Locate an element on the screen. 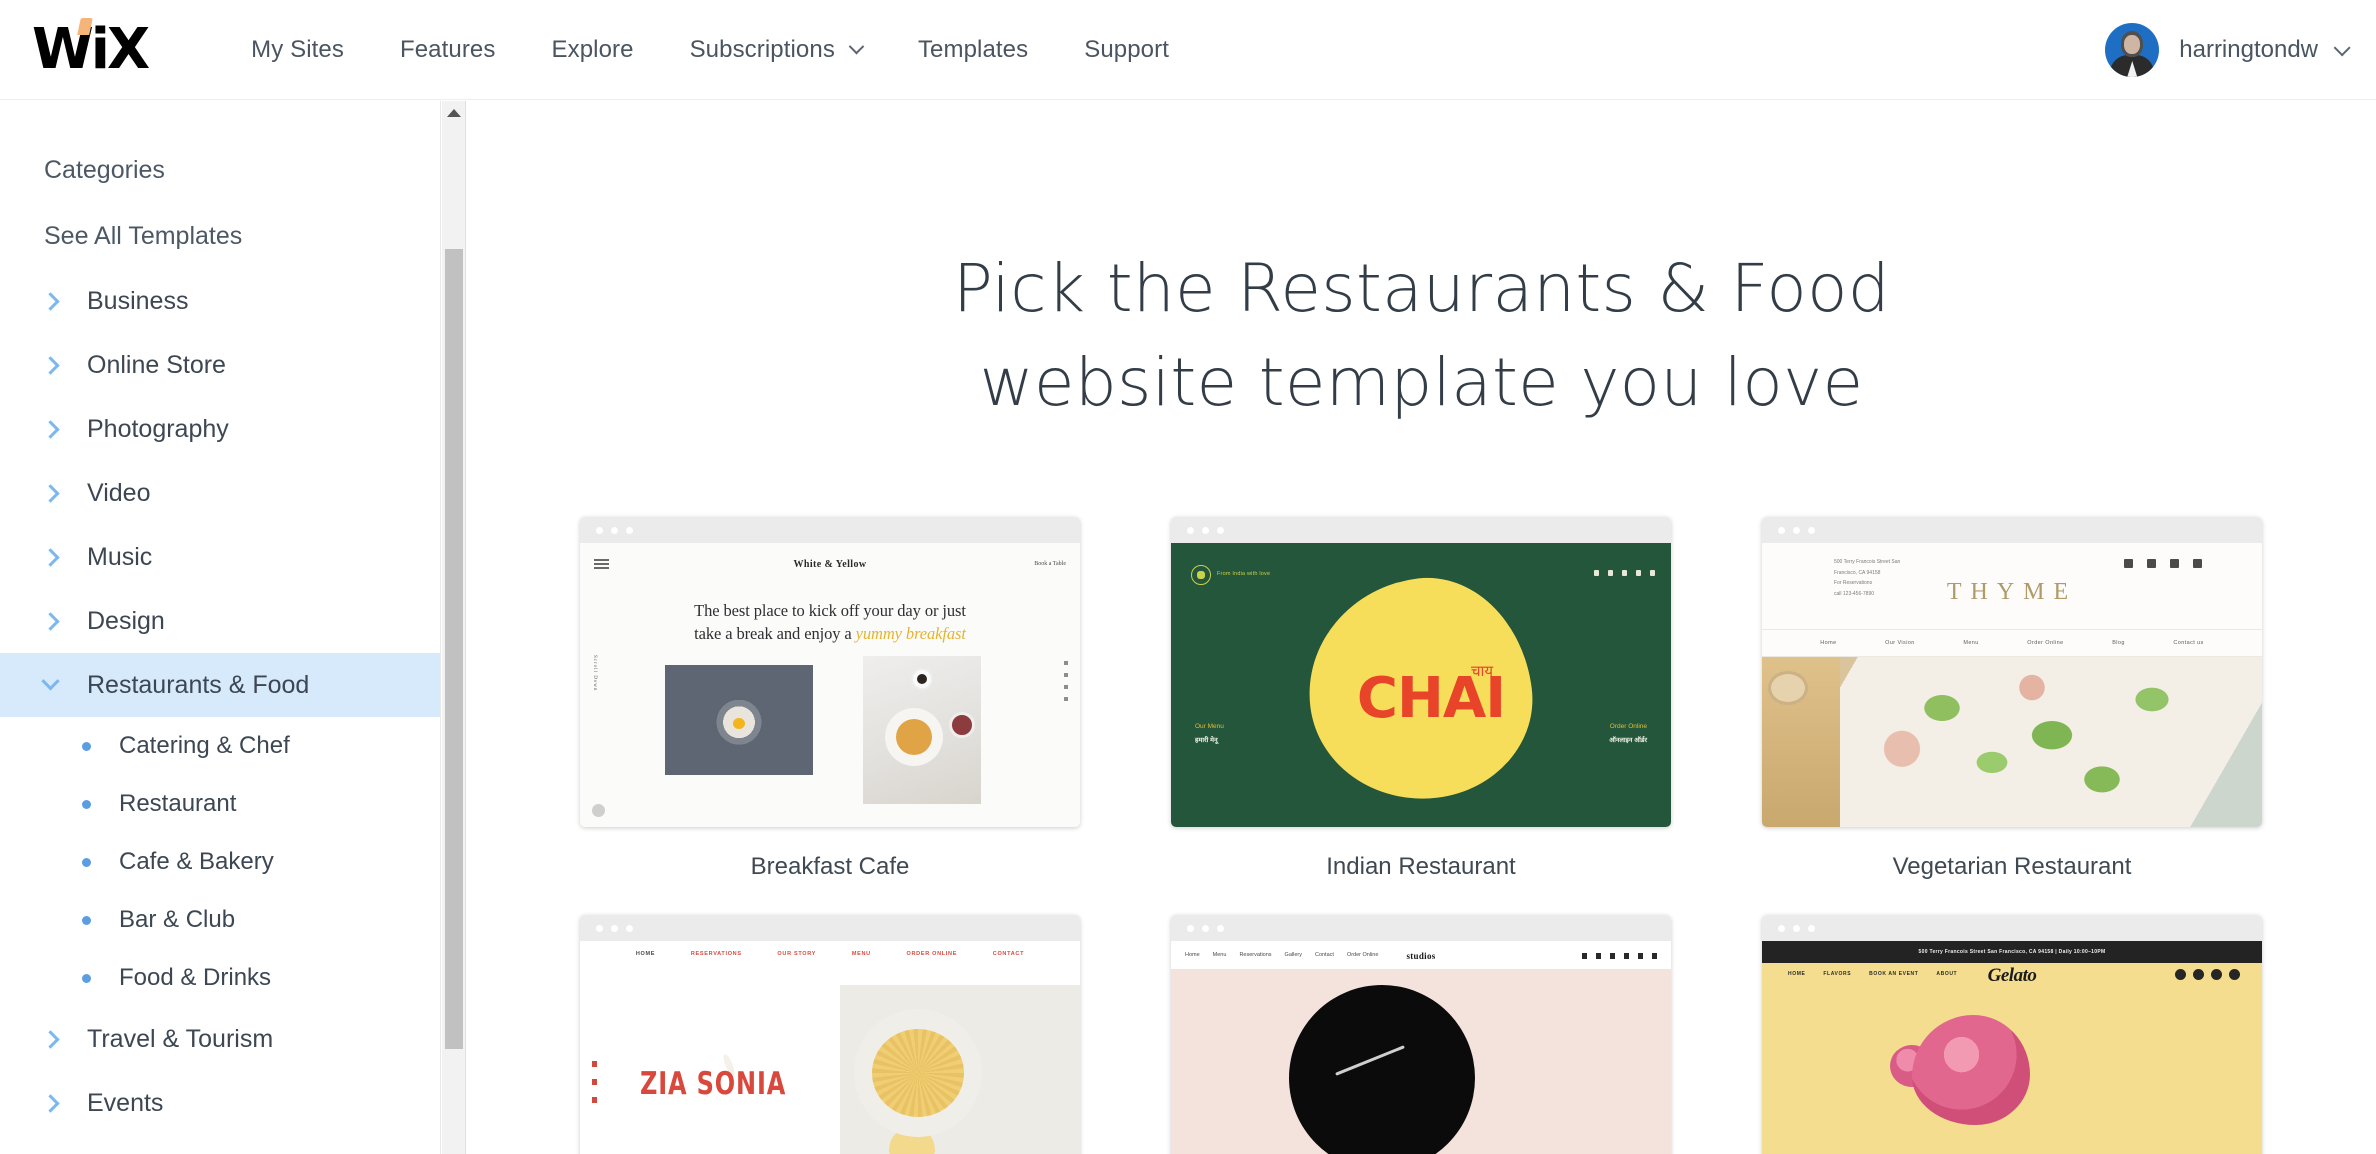  pinterest-icon is located at coordinates (1598, 956).